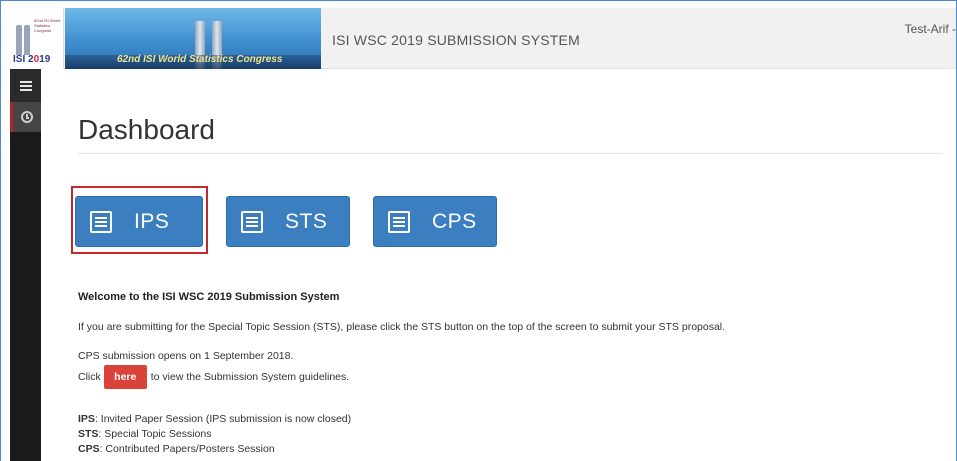 Image resolution: width=957 pixels, height=461 pixels. Describe the element at coordinates (930, 29) in the screenshot. I see `user-menu: Test-Arif -` at that location.